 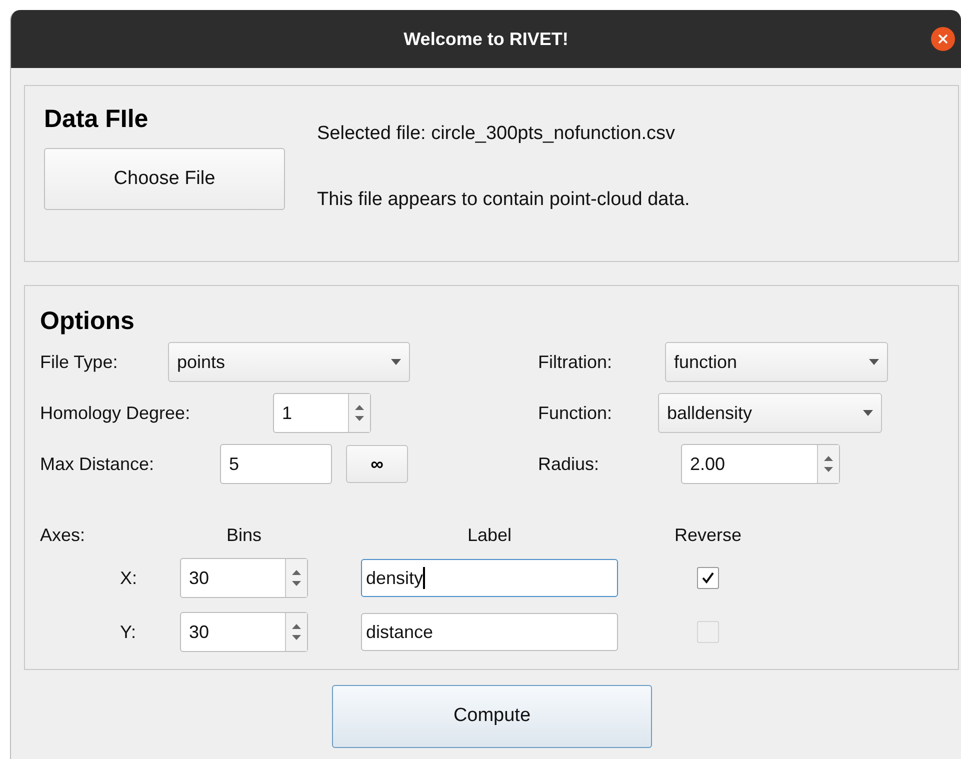 What do you see at coordinates (708, 535) in the screenshot?
I see `column-header: Reverse` at bounding box center [708, 535].